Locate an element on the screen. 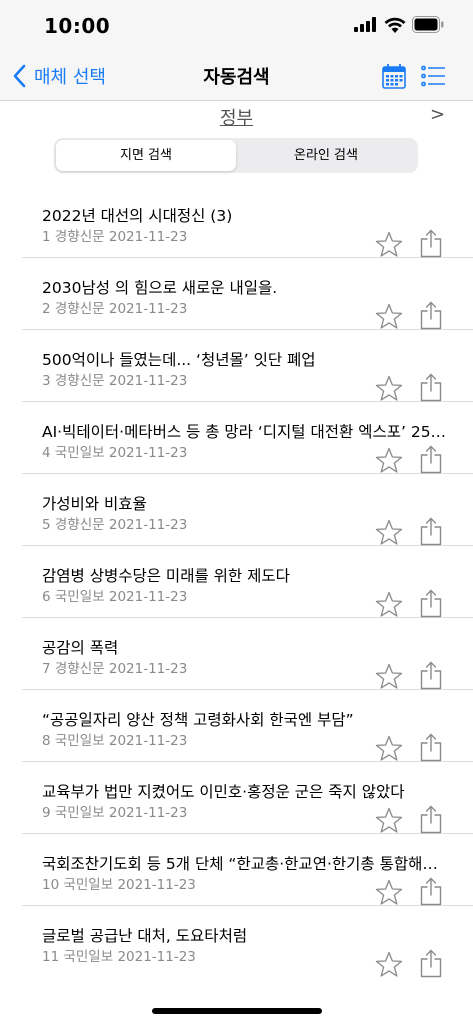  article-title: 공감의 폭력 is located at coordinates (80, 648).